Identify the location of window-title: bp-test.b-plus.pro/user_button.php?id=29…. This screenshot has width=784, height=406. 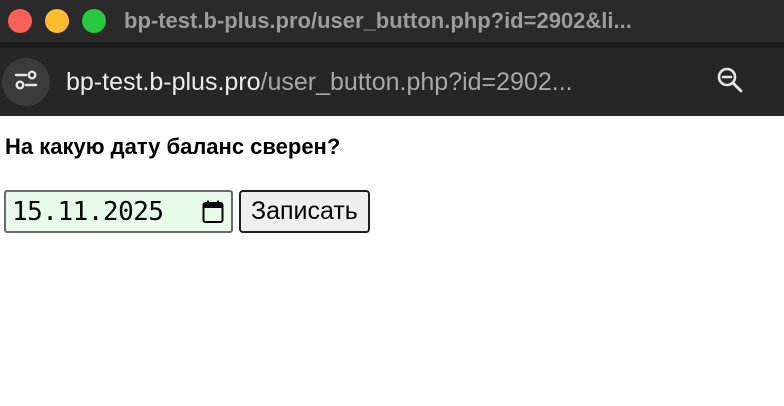
(378, 20).